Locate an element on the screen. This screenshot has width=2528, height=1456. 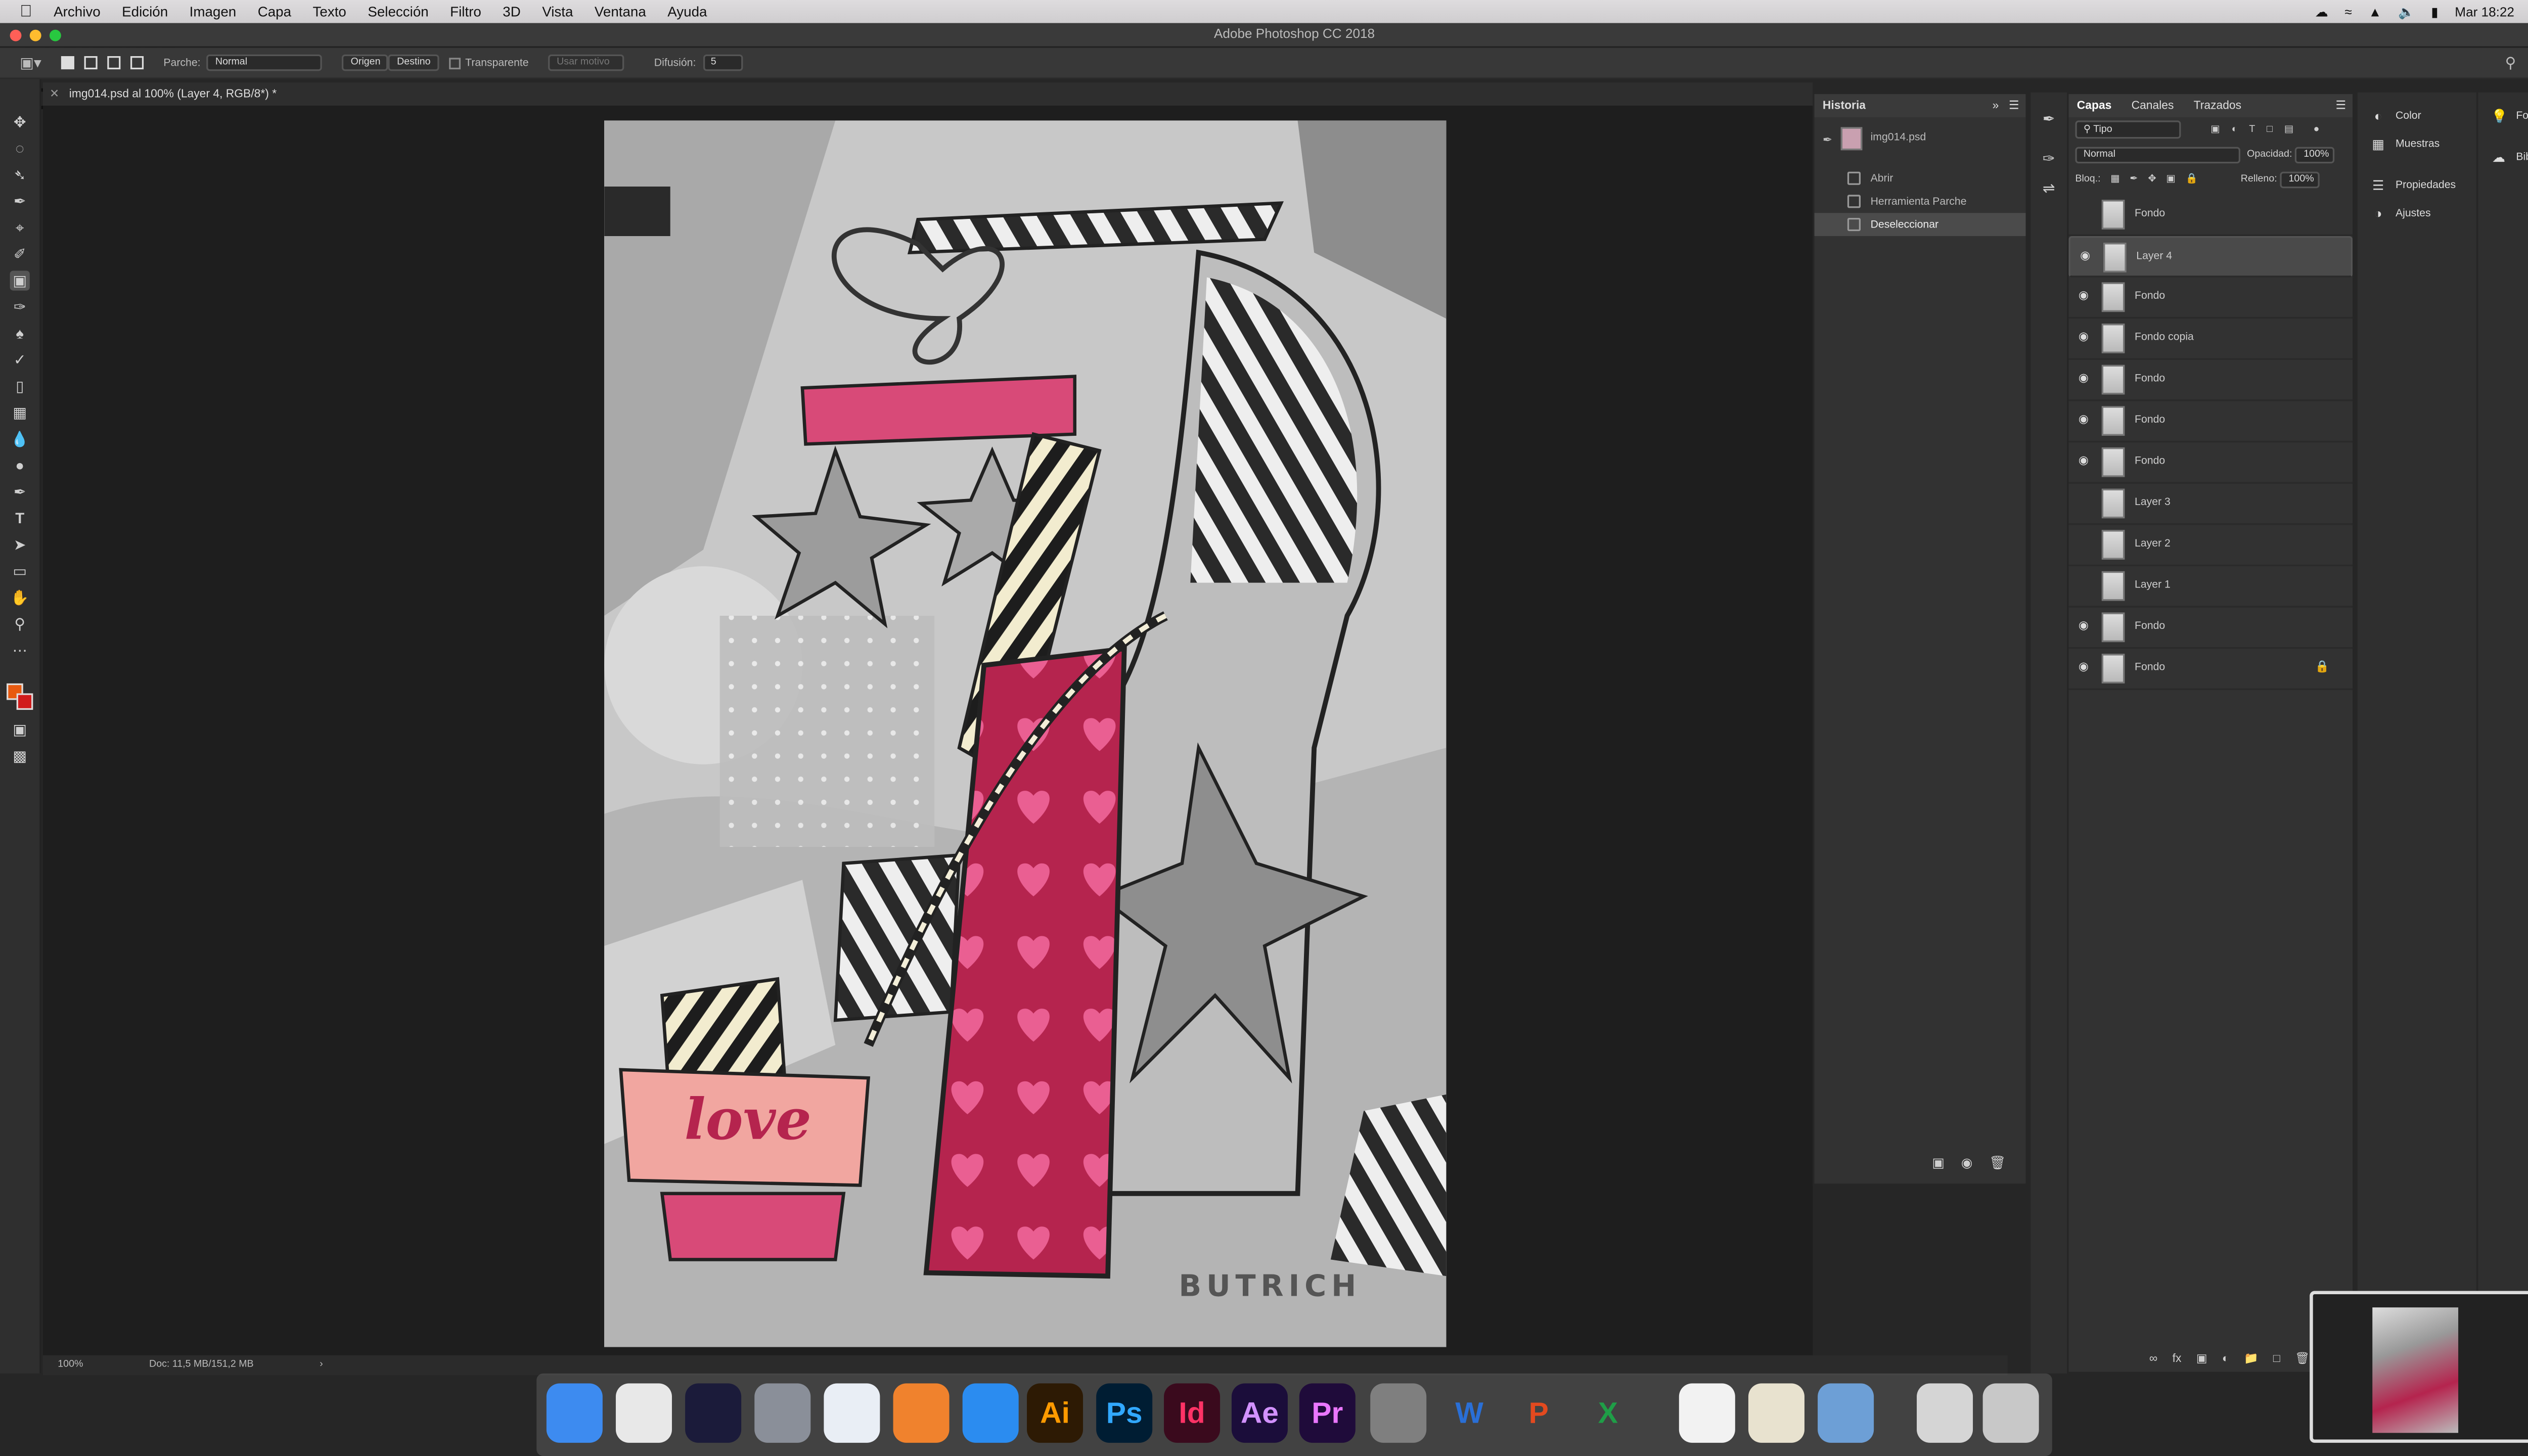
battery-icon: ▮ is located at coordinates (2435, 11).